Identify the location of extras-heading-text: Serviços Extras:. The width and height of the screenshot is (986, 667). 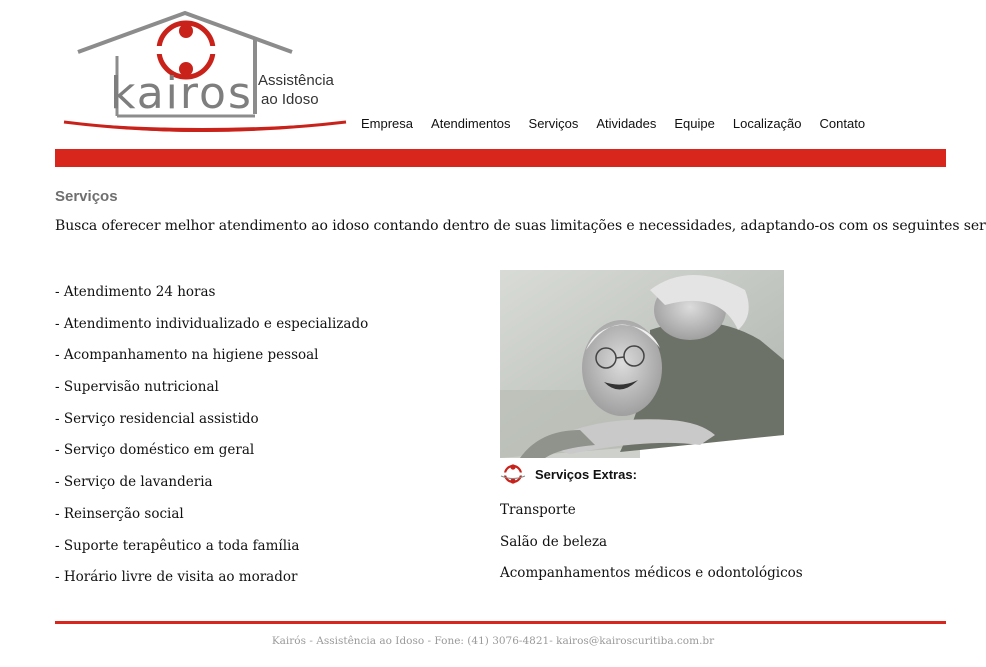
(586, 474).